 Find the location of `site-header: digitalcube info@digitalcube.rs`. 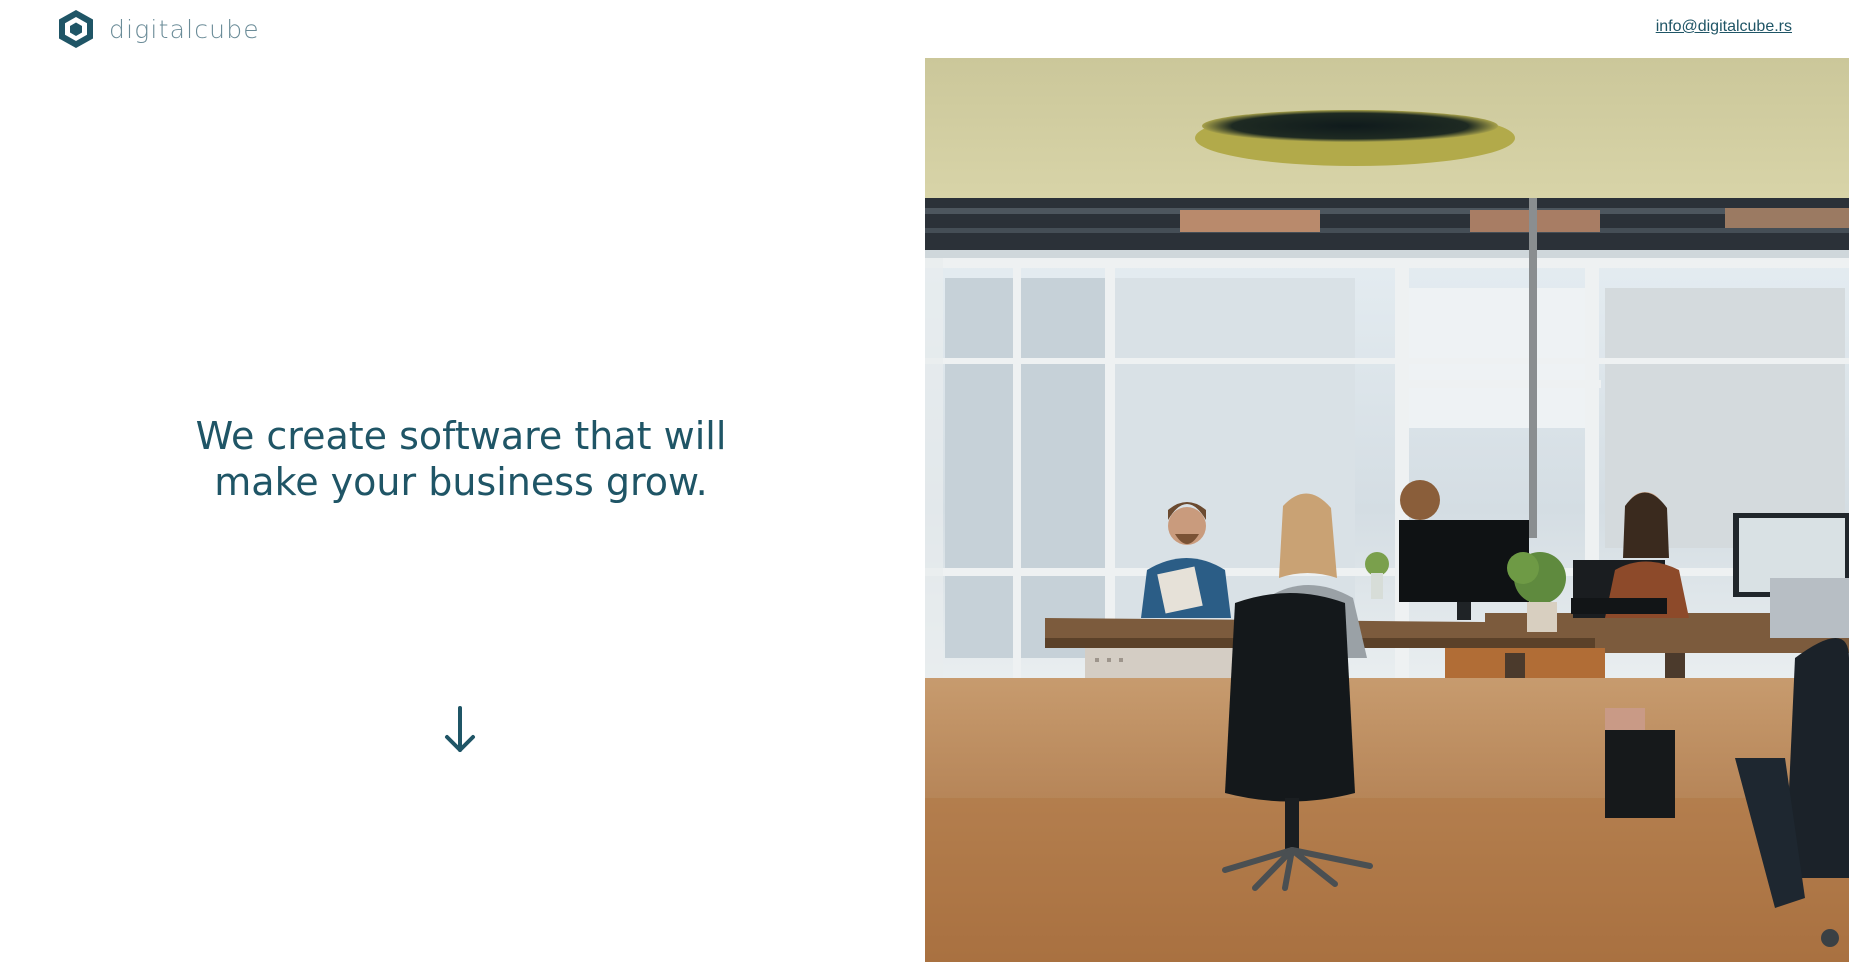

site-header: digitalcube info@digitalcube.rs is located at coordinates (924, 29).